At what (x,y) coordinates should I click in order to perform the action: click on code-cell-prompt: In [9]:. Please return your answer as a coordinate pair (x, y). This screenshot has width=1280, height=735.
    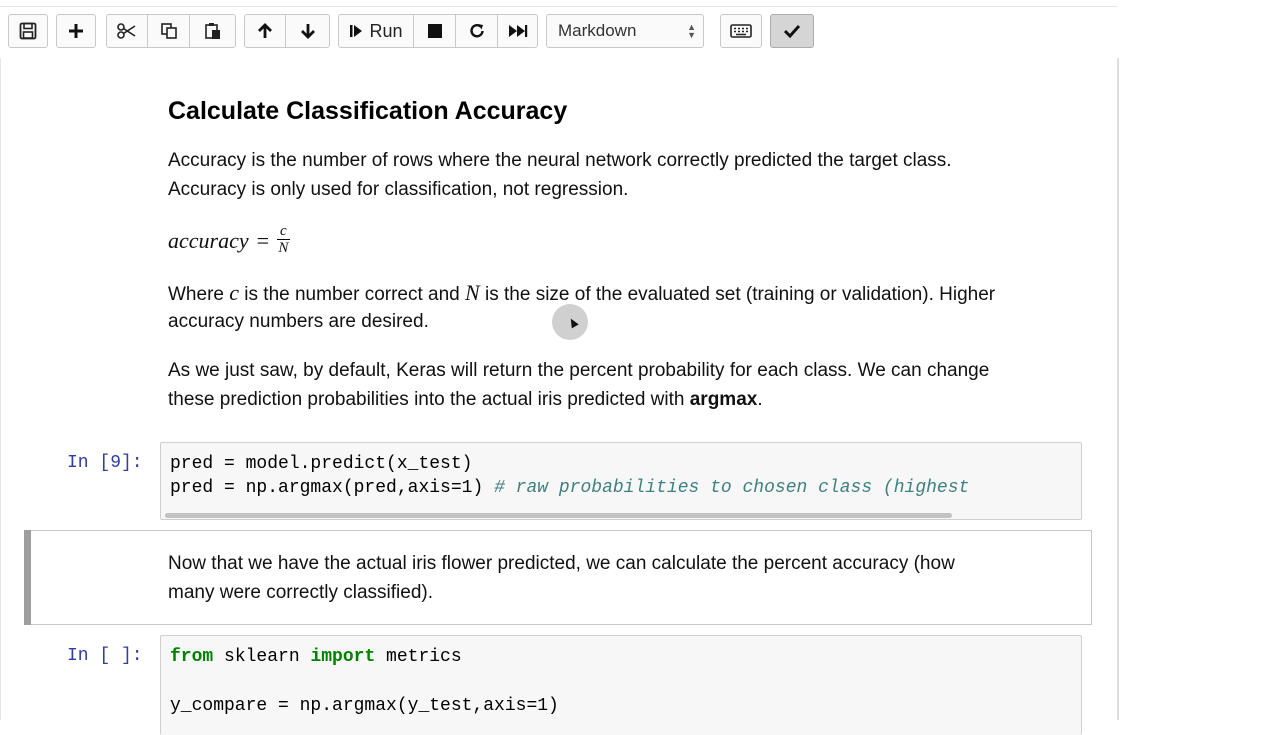
    Looking at the image, I should click on (105, 463).